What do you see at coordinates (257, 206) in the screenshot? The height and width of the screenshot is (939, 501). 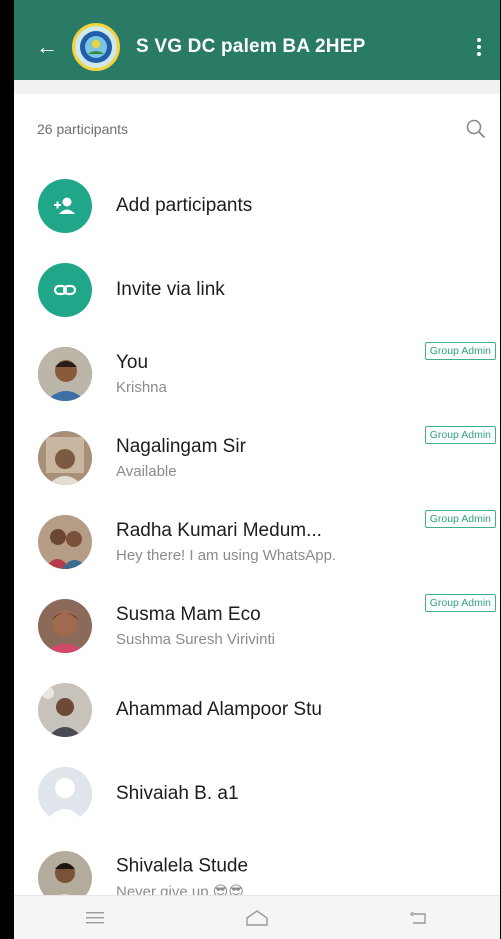 I see `add-participants-button: Add participants` at bounding box center [257, 206].